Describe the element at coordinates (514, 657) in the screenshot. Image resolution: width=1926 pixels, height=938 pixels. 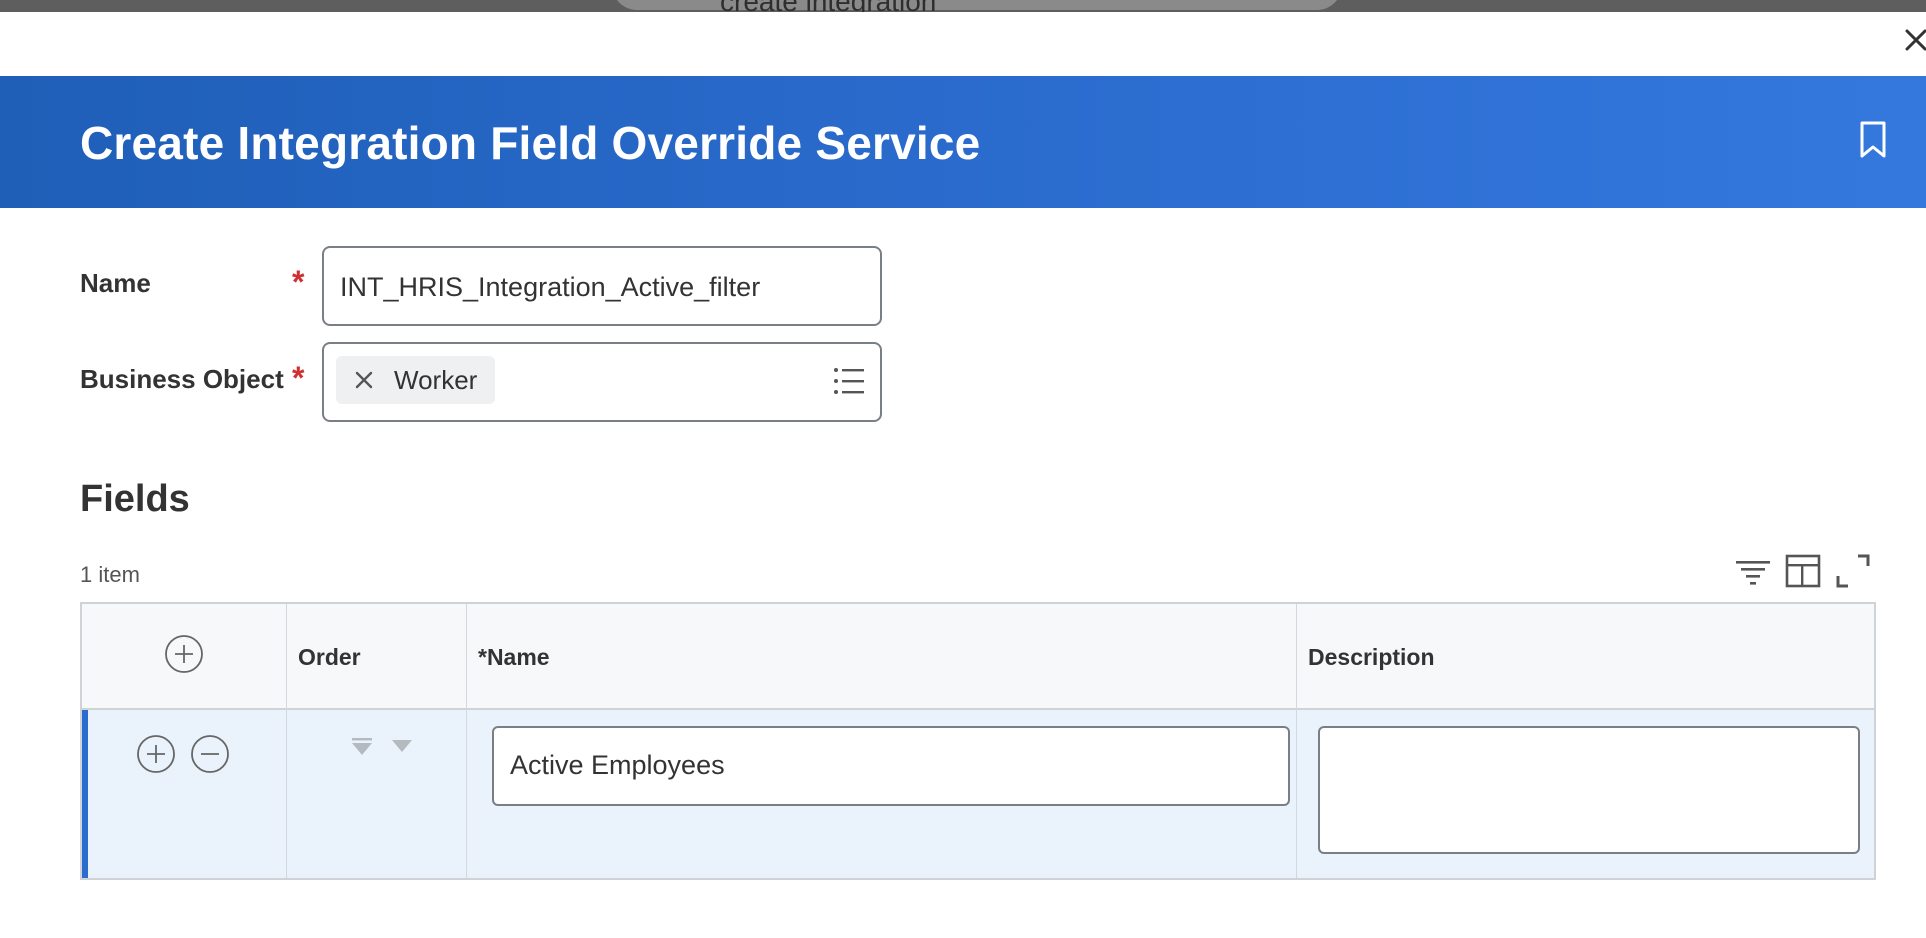
I see `column-header-name: *Name` at that location.